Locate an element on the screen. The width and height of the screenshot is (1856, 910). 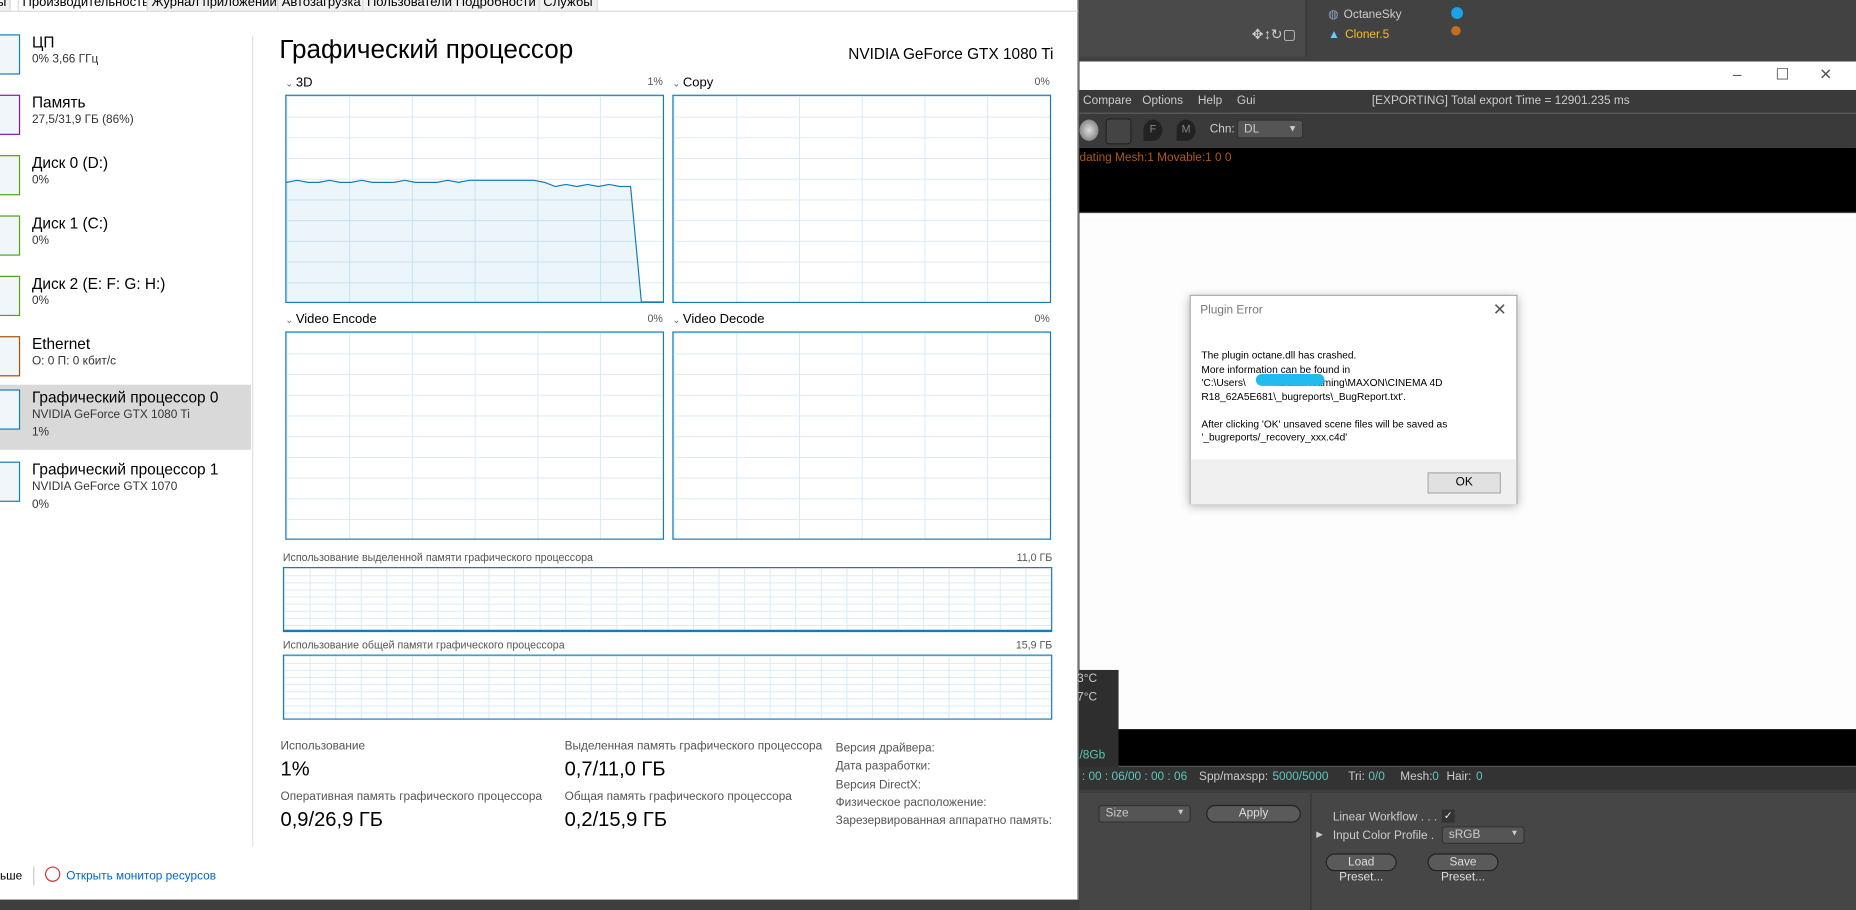
sidebar-item-title: Ethernet is located at coordinates (61, 343).